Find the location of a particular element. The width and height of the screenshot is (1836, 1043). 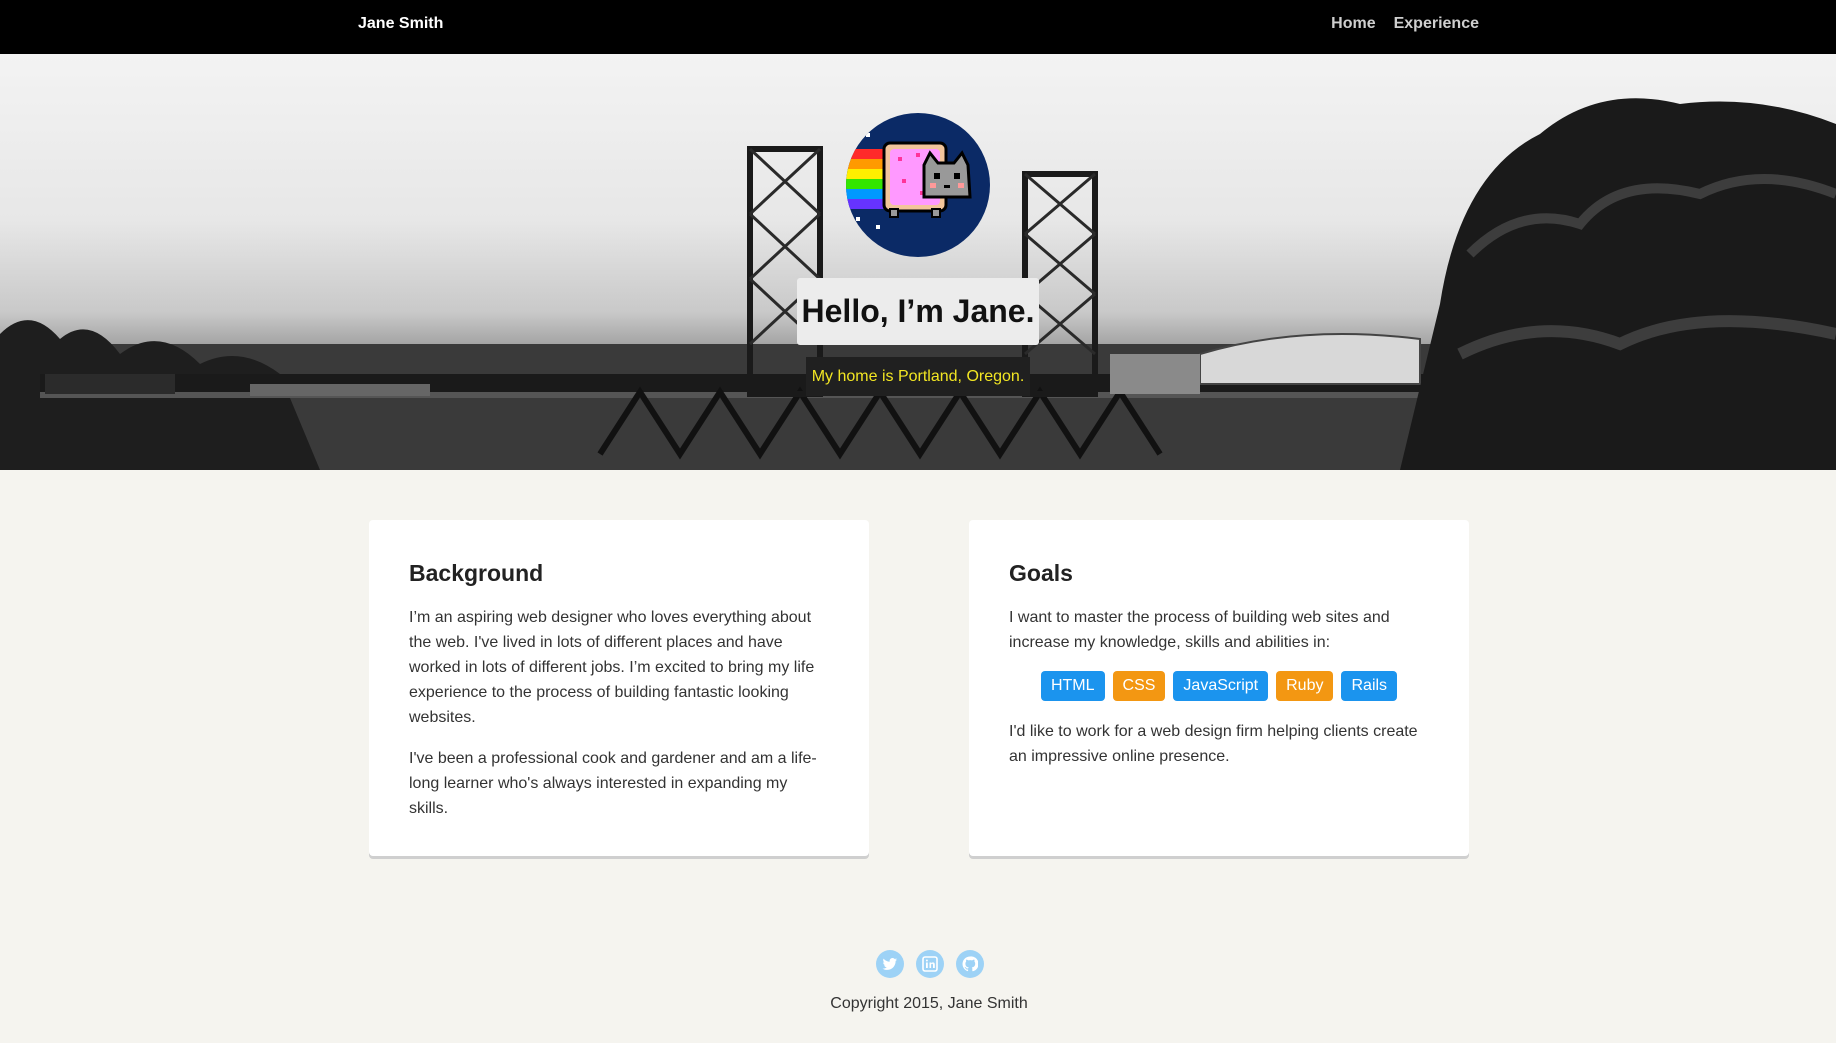

nav-link-experience: Experience is located at coordinates (1436, 24).